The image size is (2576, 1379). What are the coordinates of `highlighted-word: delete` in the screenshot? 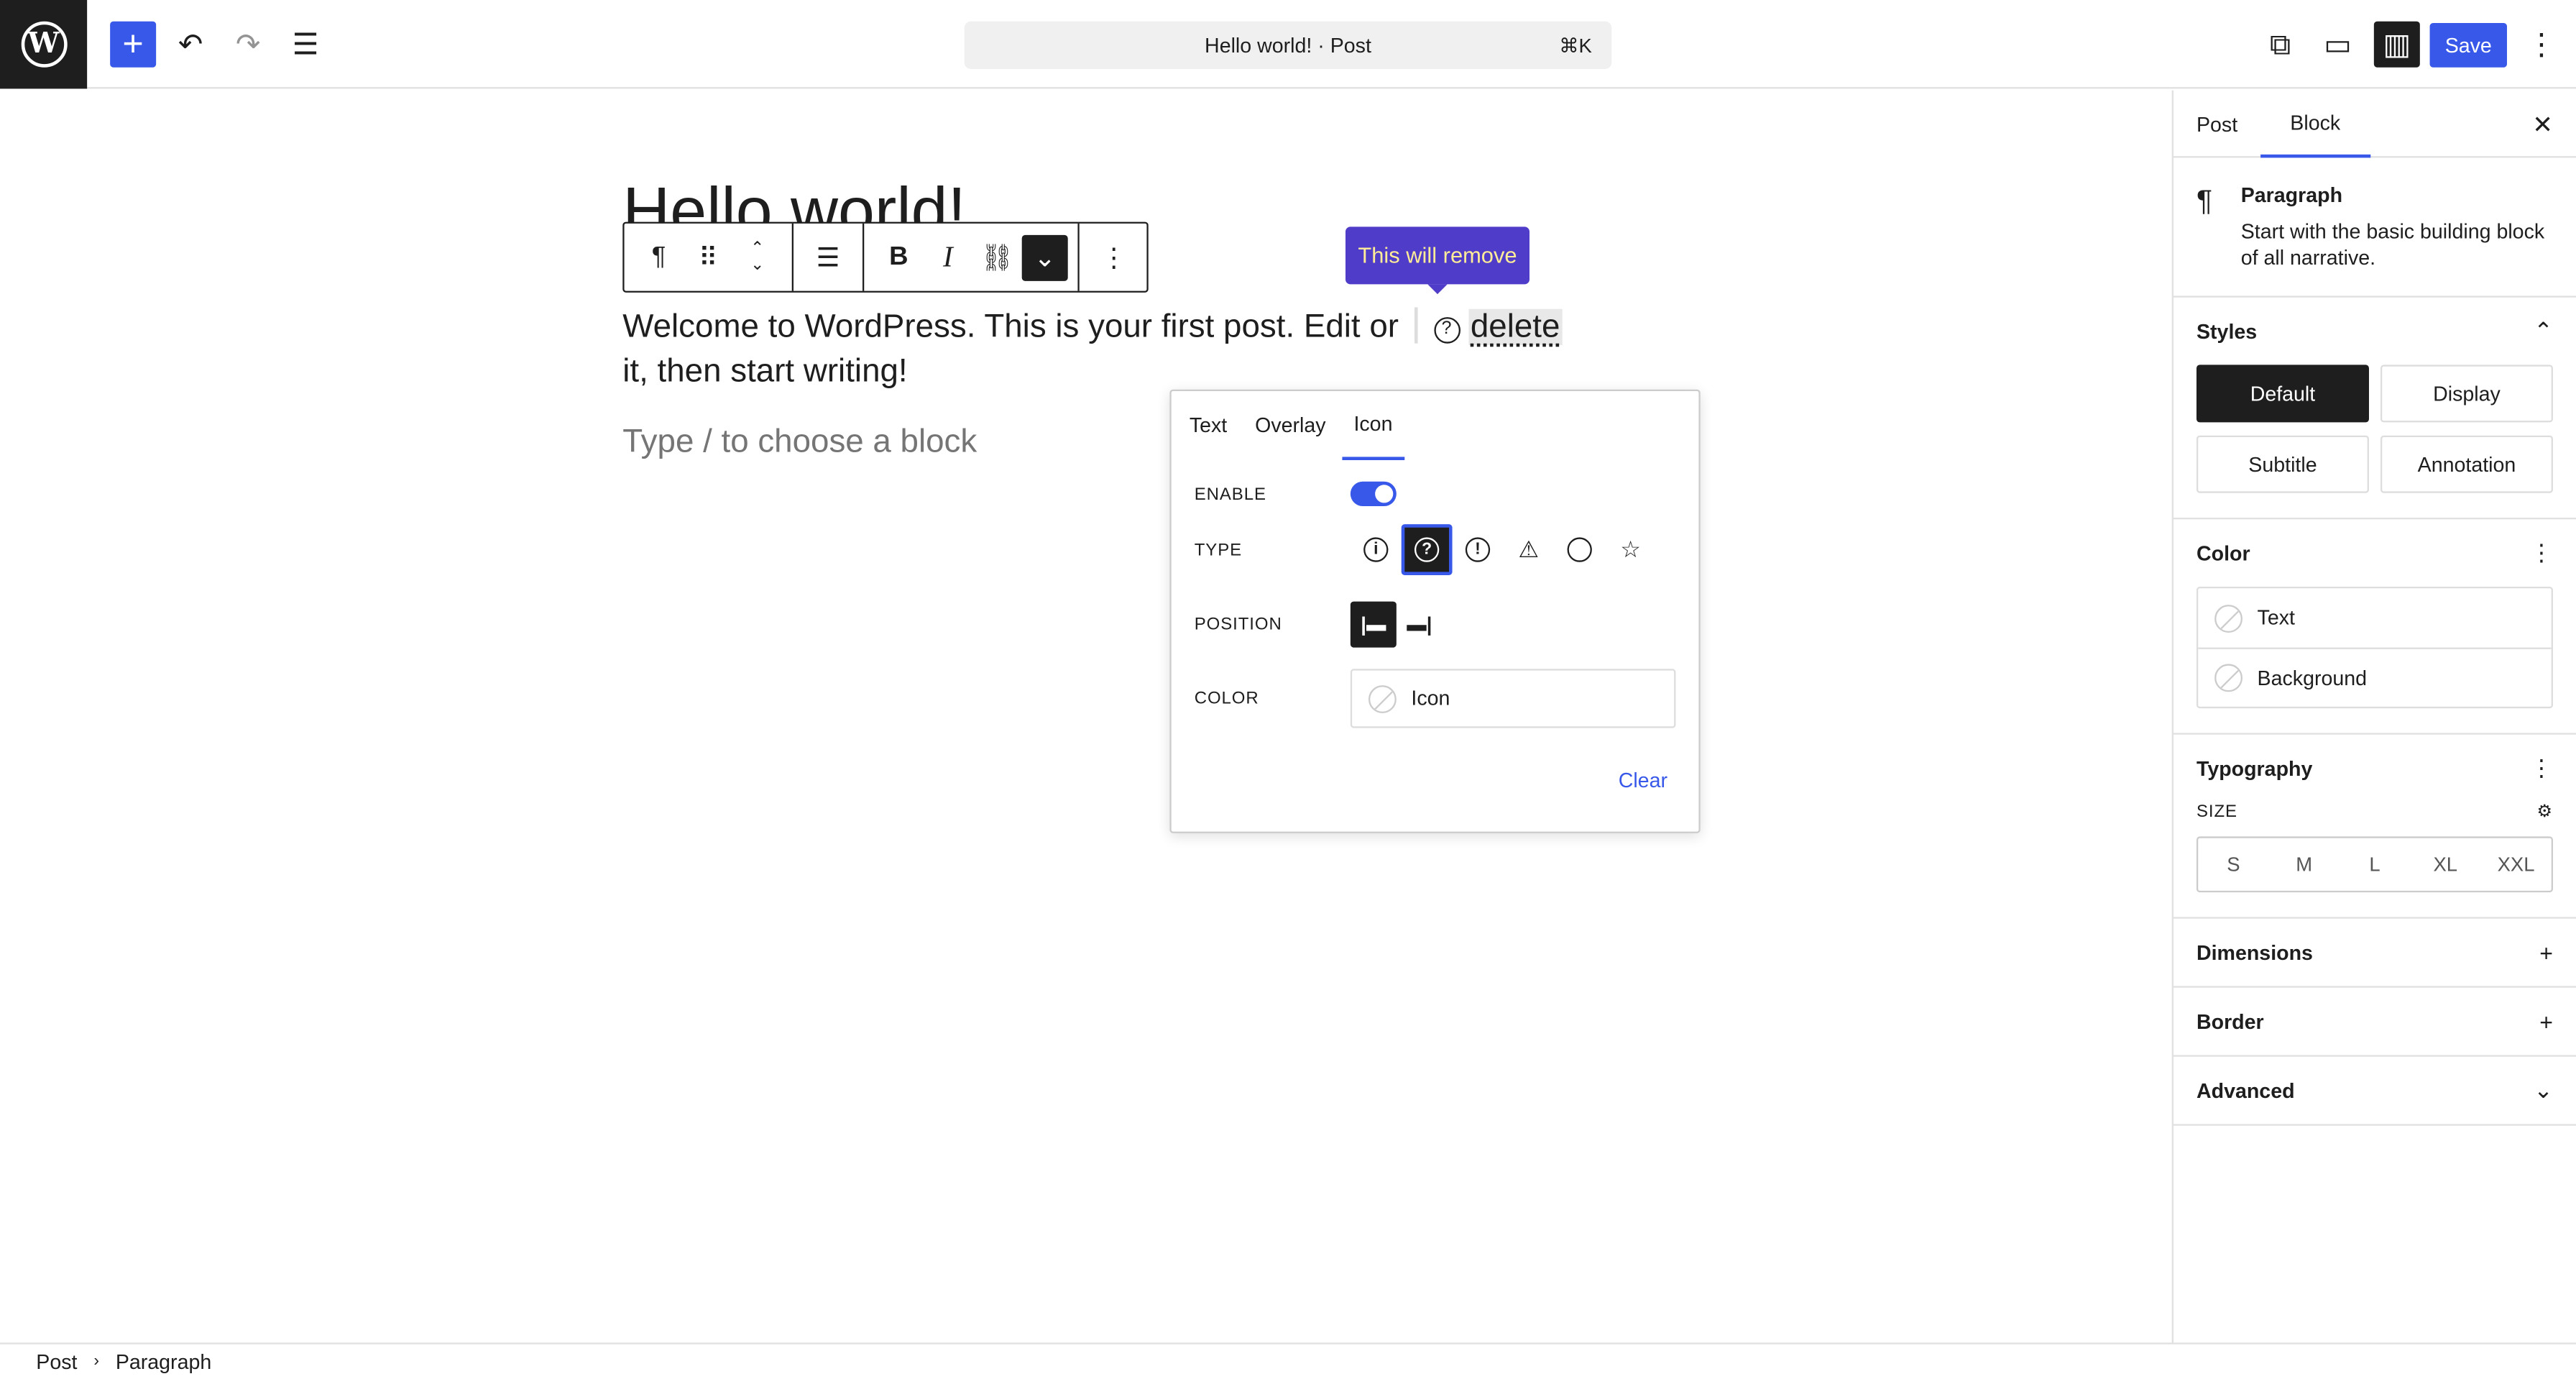 It's located at (1515, 327).